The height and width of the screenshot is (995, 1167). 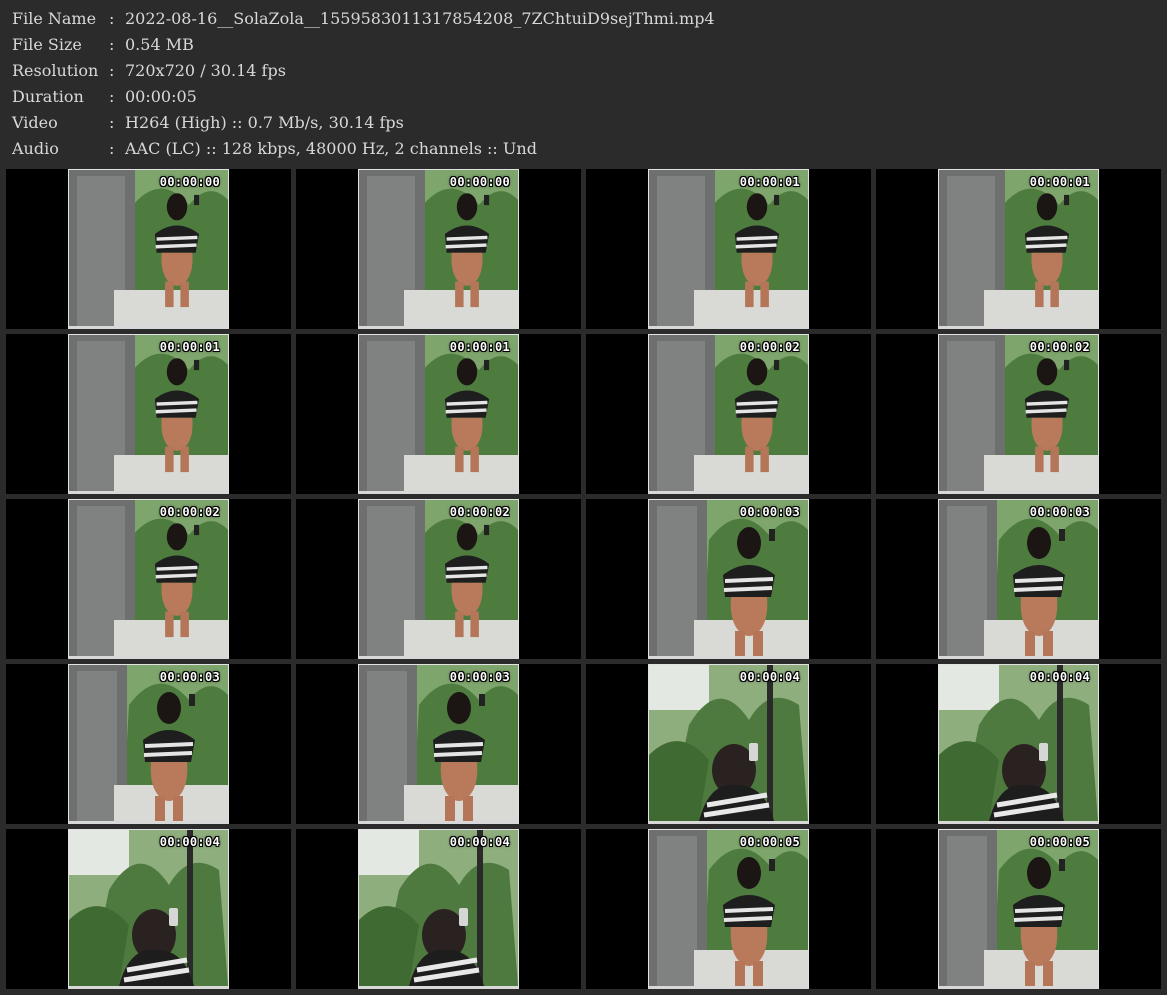 What do you see at coordinates (54, 18) in the screenshot?
I see `info-key: File Name` at bounding box center [54, 18].